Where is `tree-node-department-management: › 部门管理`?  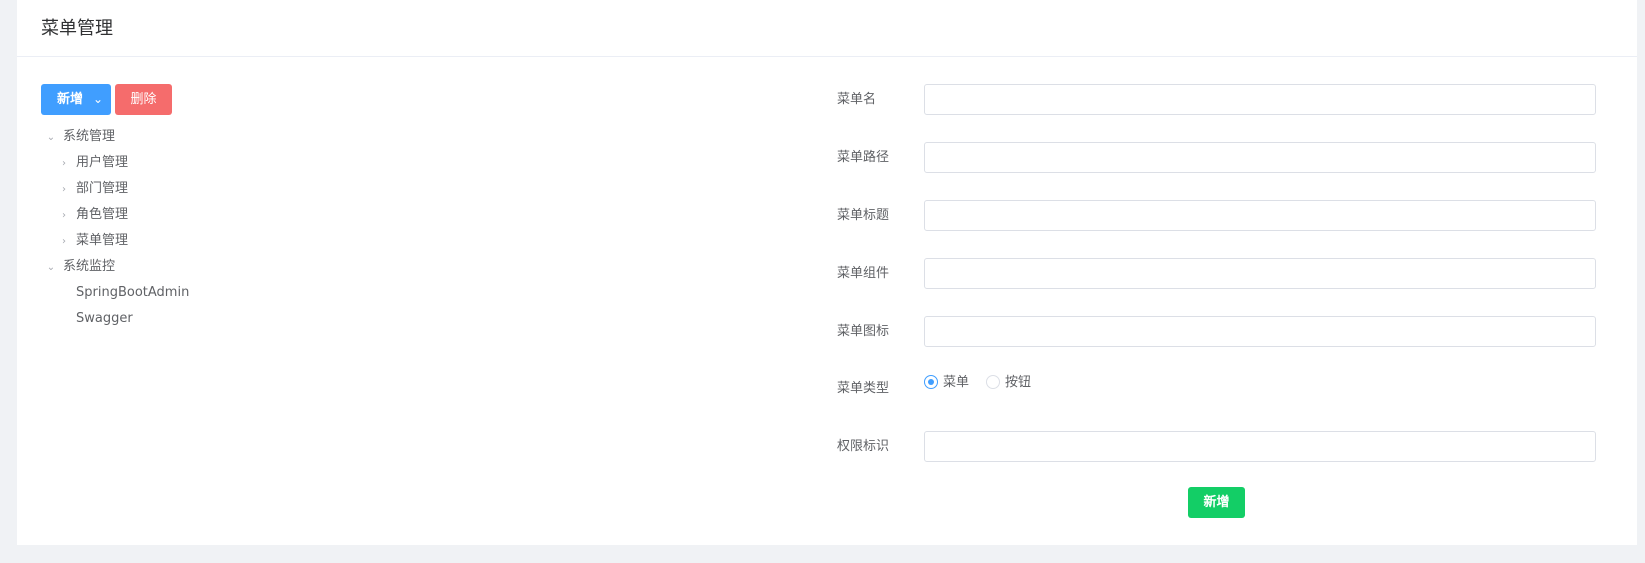 tree-node-department-management: › 部门管理 is located at coordinates (93, 189).